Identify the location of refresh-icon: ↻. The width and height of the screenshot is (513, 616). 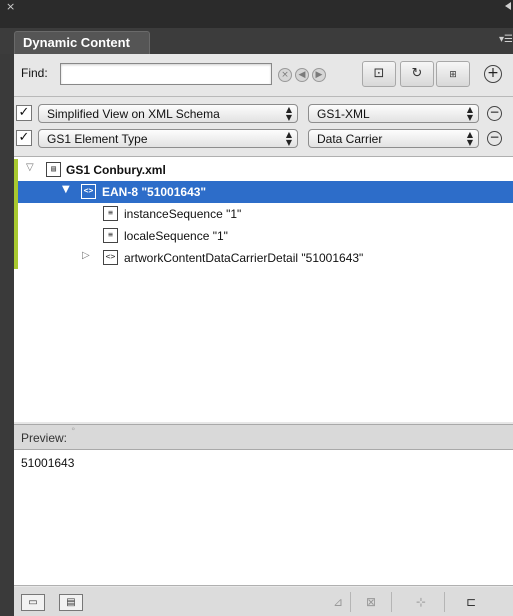
(417, 73).